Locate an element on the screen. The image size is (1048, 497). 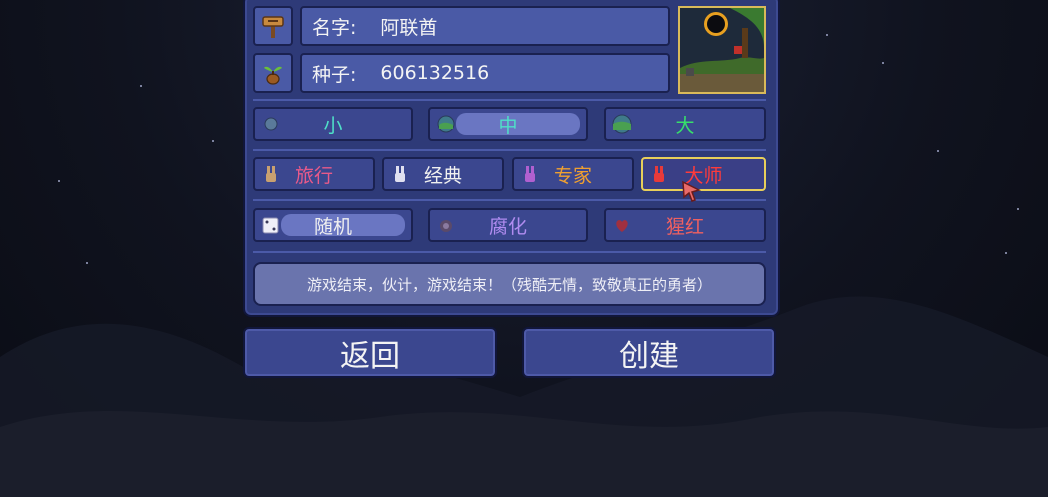
size-small-label: 小 is located at coordinates (333, 125).